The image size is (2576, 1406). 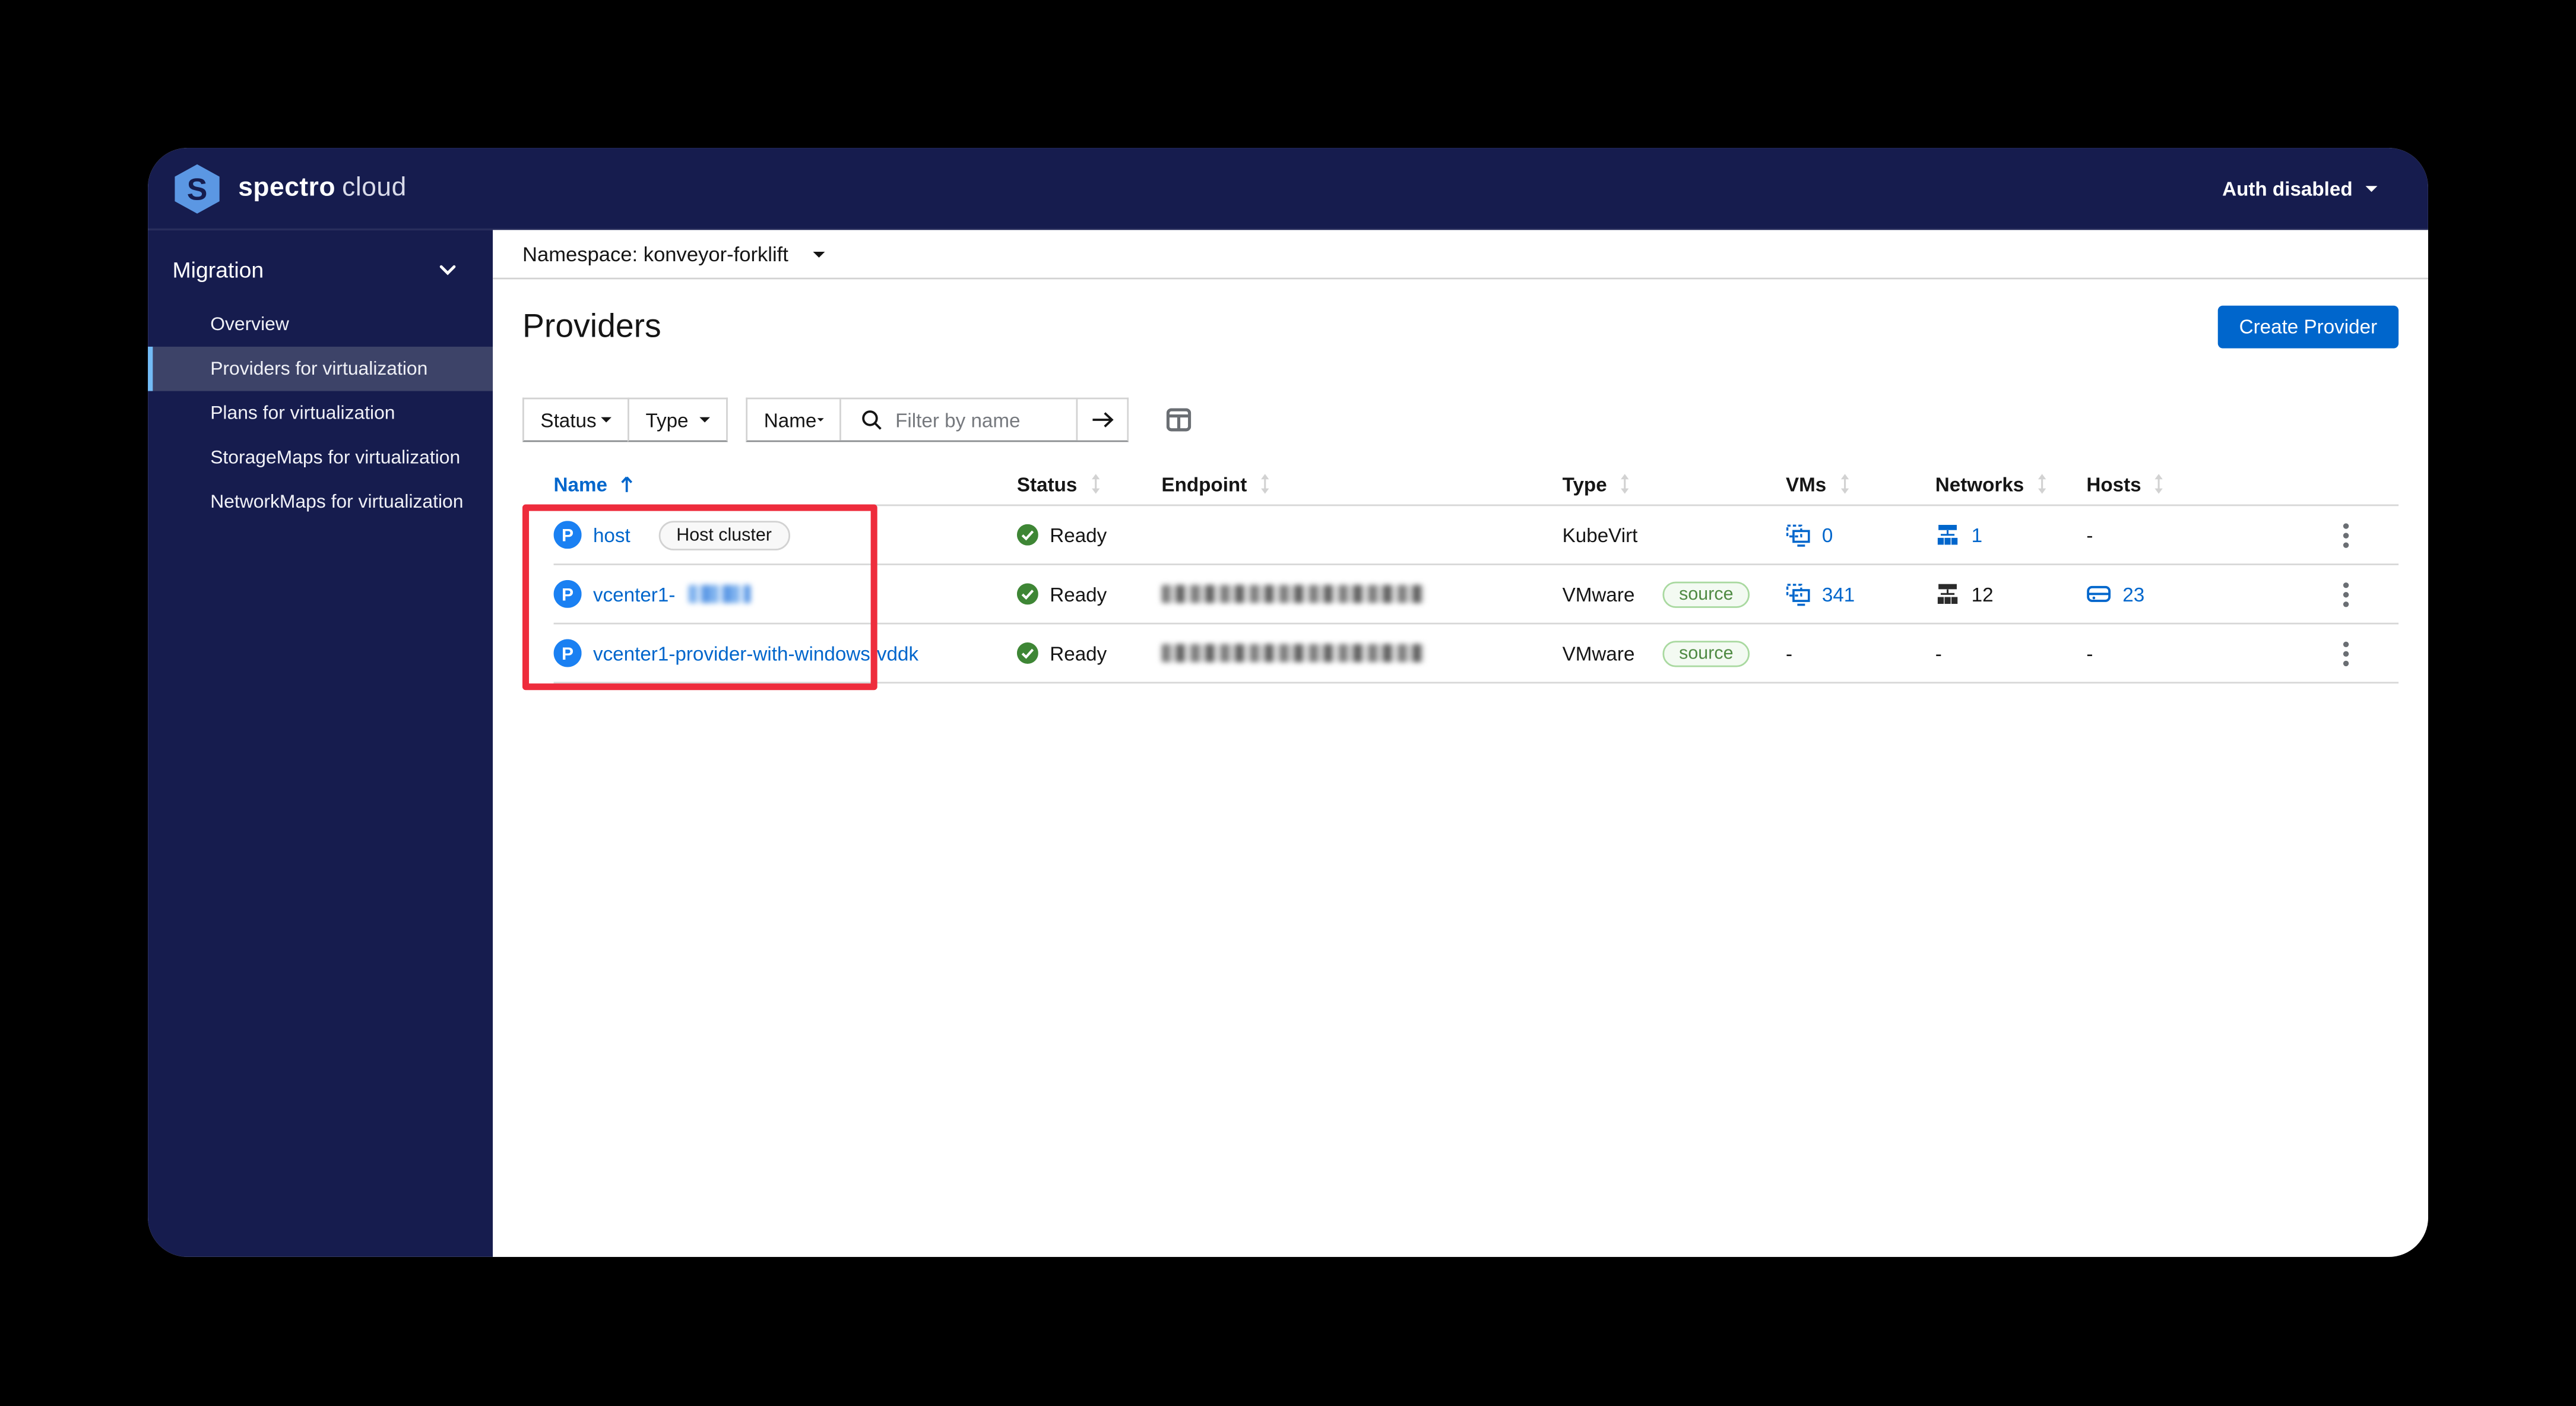 I want to click on search-field-wrap, so click(x=959, y=419).